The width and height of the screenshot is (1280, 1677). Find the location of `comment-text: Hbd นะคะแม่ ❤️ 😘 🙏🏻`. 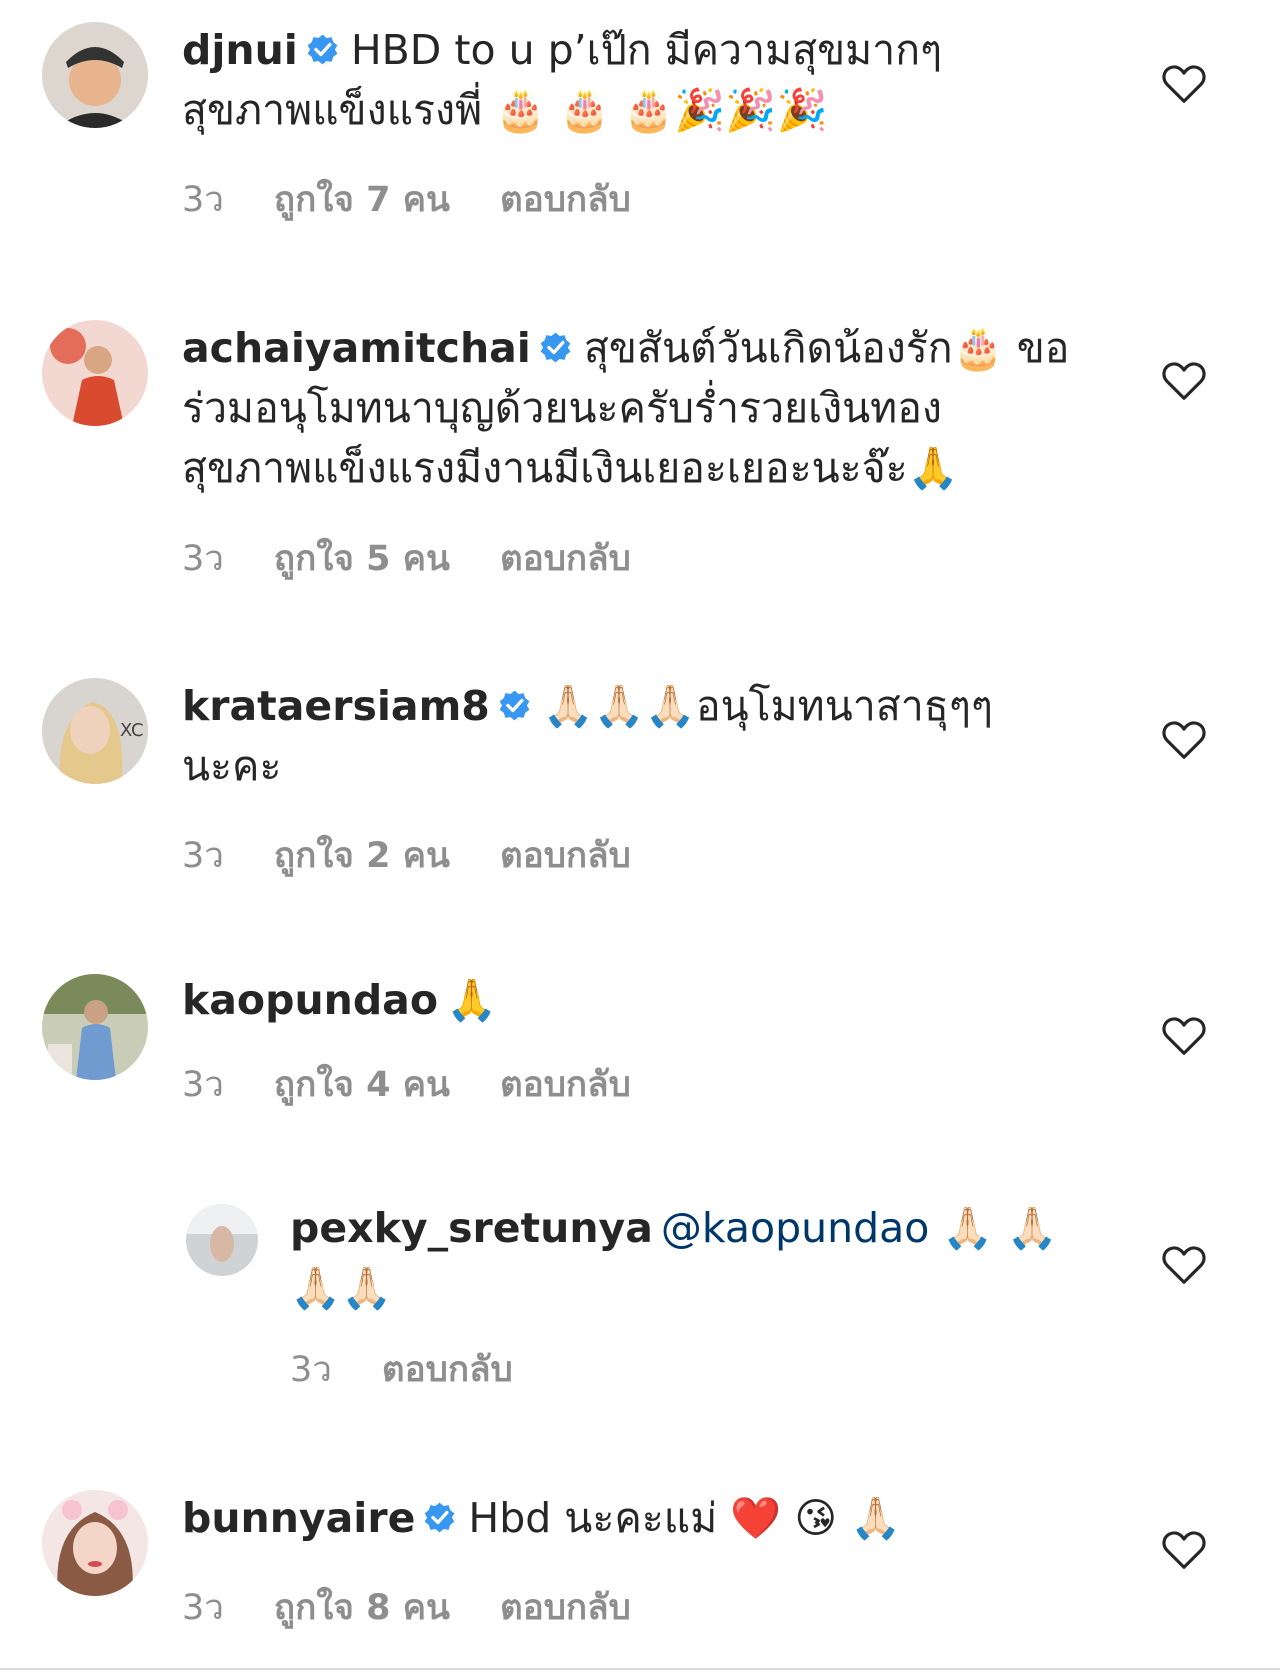

comment-text: Hbd นะคะแม่ ❤️ 😘 🙏🏻 is located at coordinates (685, 1518).